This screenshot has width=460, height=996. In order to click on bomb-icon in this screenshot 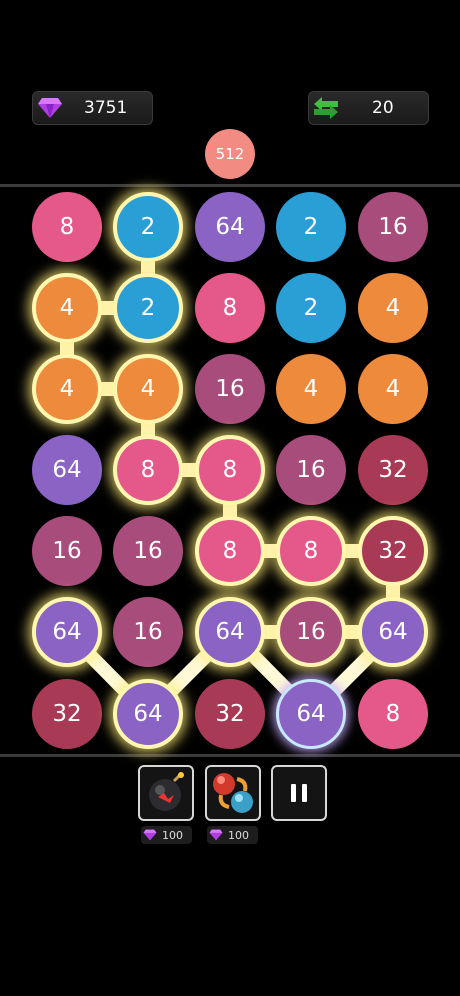, I will do `click(166, 791)`.